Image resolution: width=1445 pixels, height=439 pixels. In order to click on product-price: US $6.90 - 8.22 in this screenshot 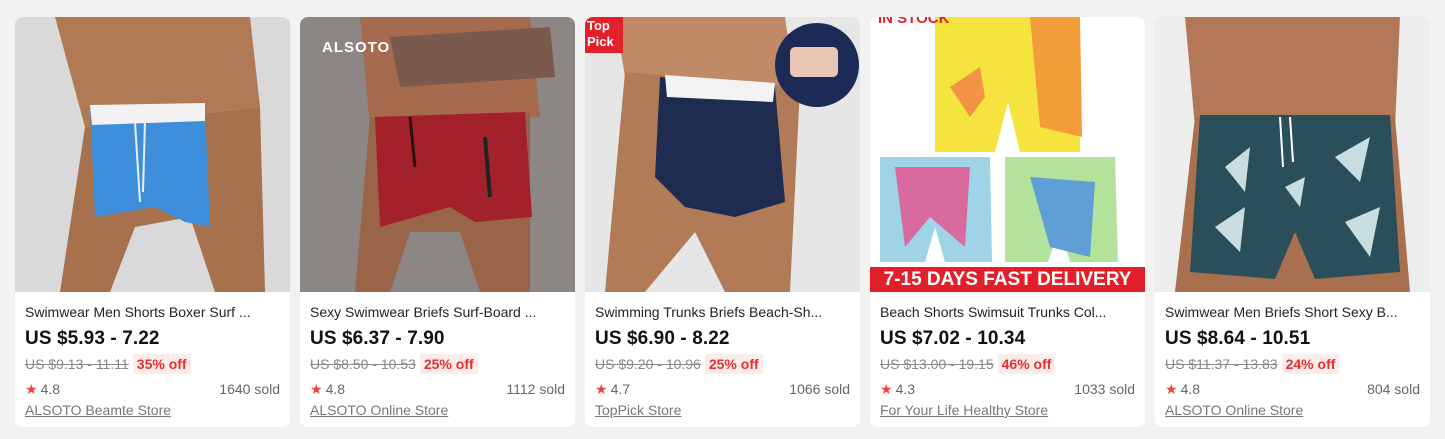, I will do `click(662, 338)`.